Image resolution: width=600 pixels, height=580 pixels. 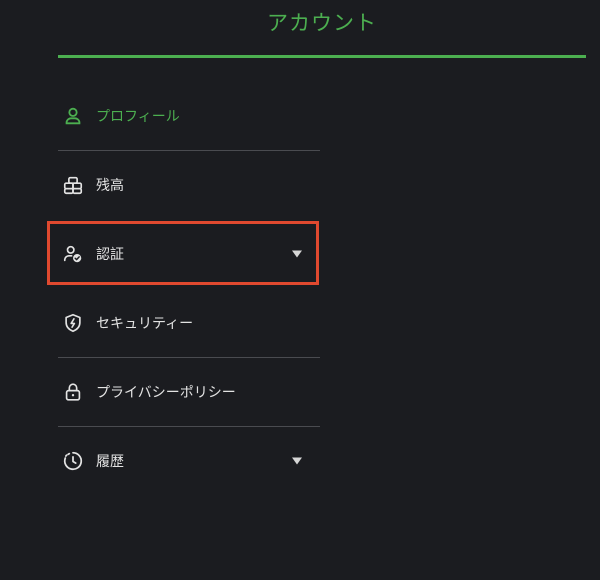 I want to click on menu-item-label: プライバシーポリシー, so click(x=166, y=393).